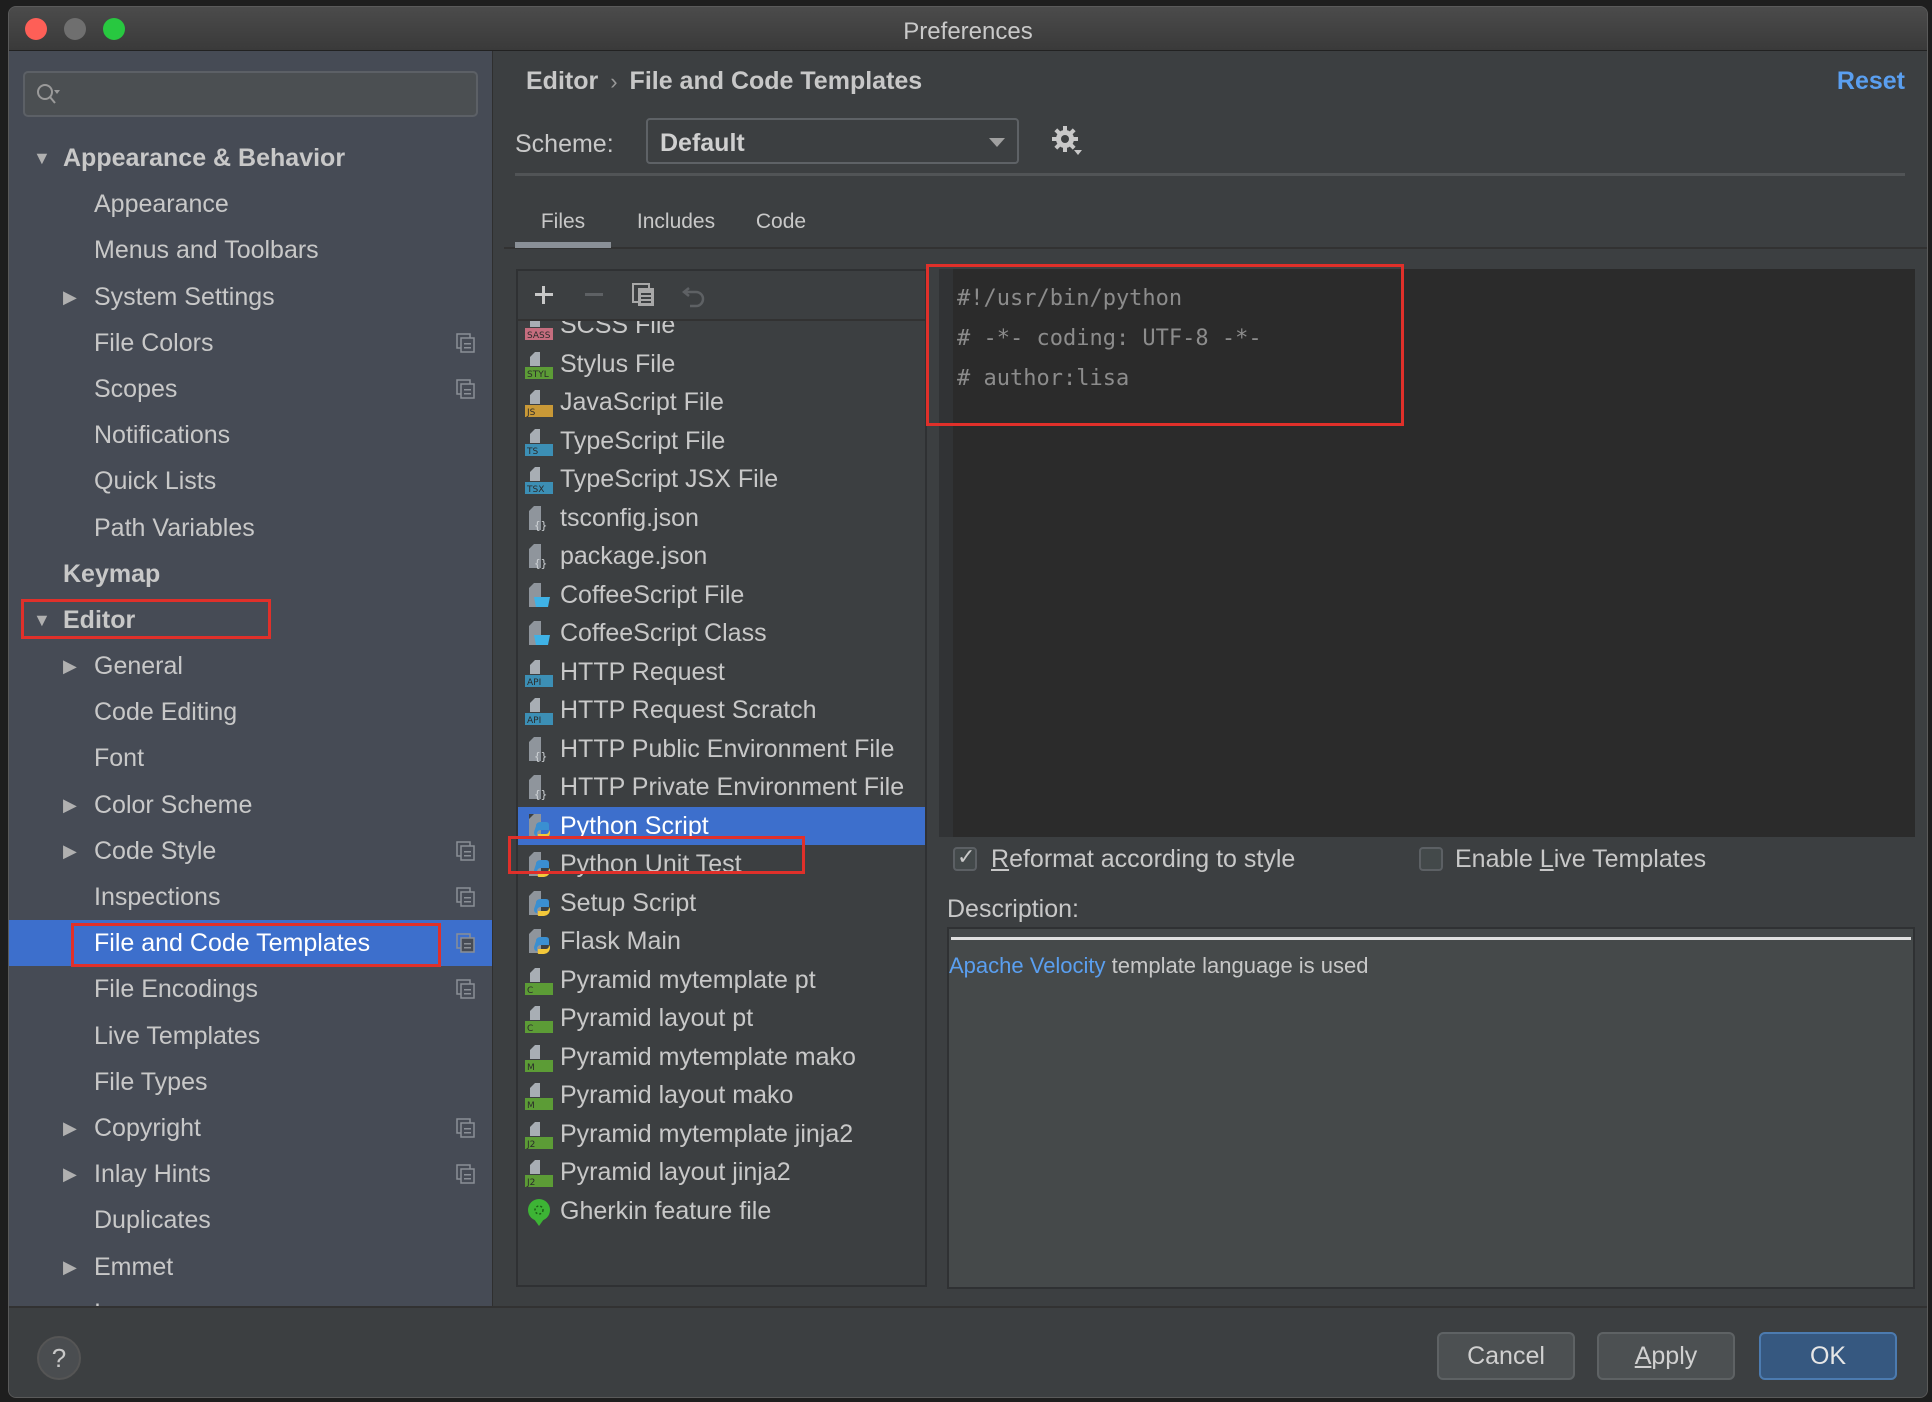  What do you see at coordinates (250, 250) in the screenshot?
I see `sidebar-item-menus-and-toolbars: Menus and Toolbars` at bounding box center [250, 250].